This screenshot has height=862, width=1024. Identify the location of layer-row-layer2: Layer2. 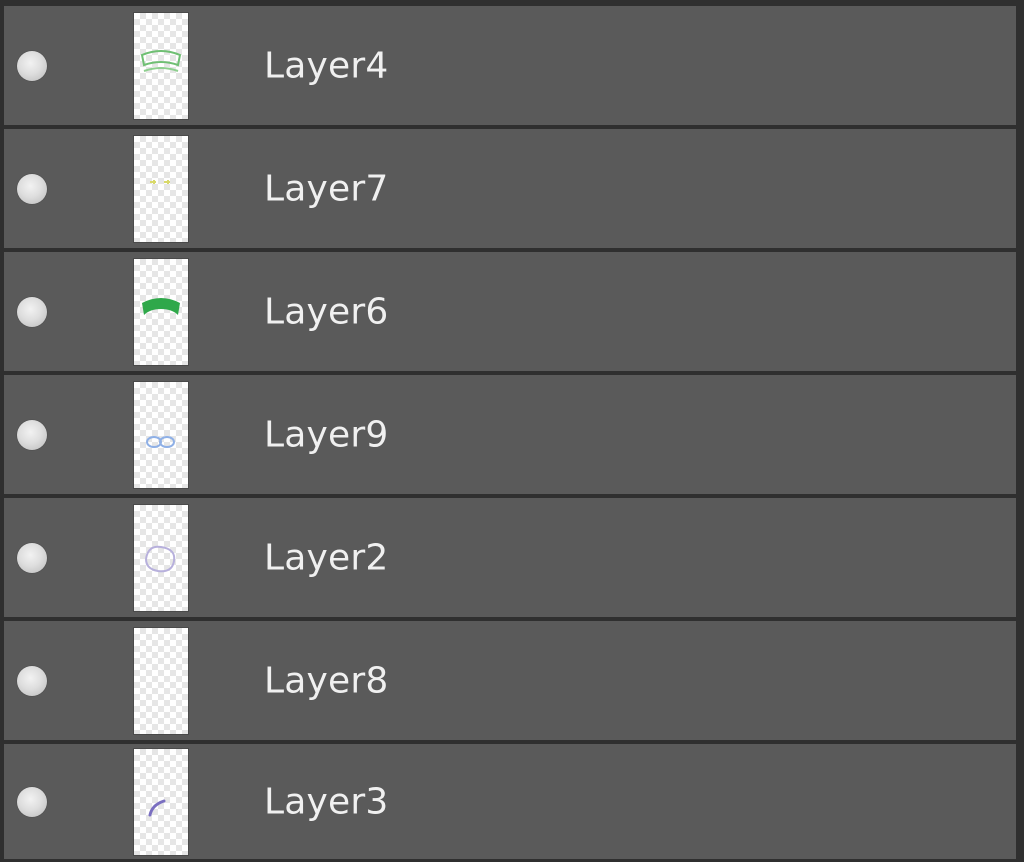
(510, 557).